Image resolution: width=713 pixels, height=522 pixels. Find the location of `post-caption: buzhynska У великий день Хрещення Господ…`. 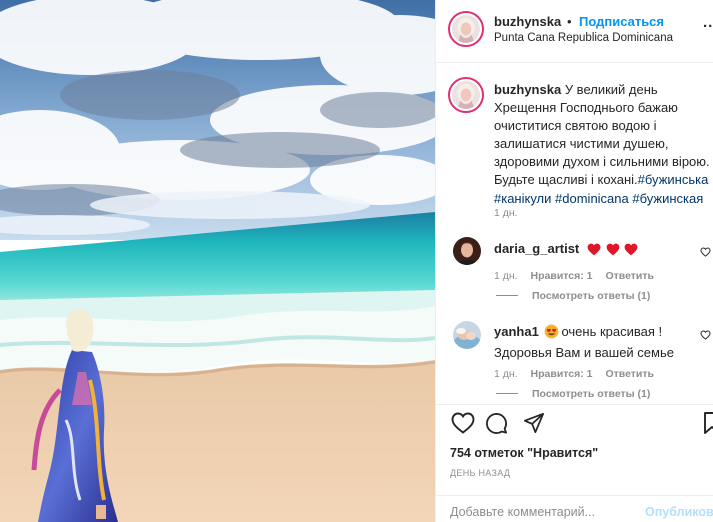

post-caption: buzhynska У великий день Хрещення Господ… is located at coordinates (602, 144).